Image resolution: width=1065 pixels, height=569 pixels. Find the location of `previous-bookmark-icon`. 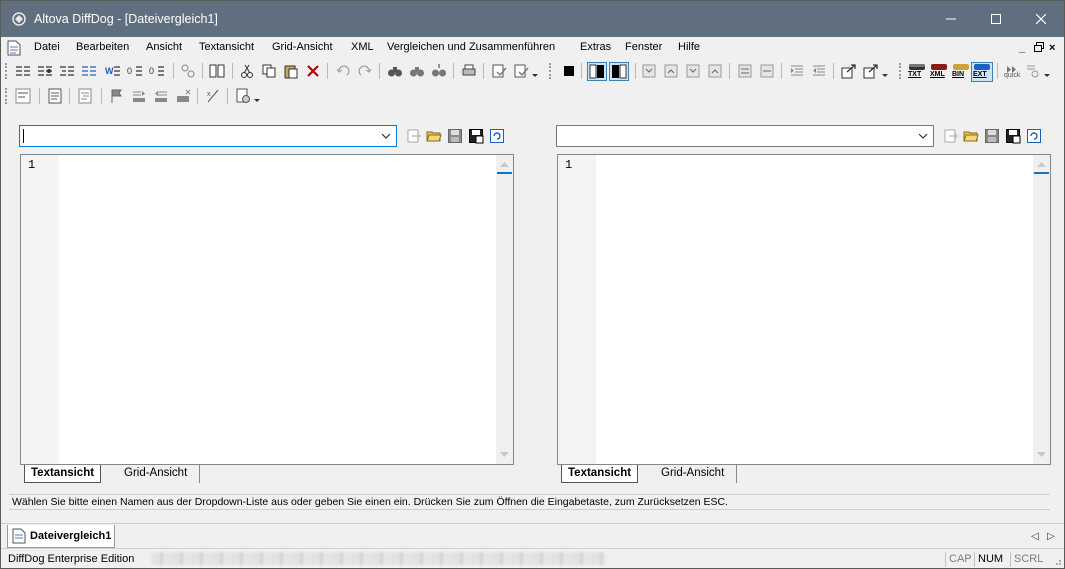

previous-bookmark-icon is located at coordinates (161, 96).